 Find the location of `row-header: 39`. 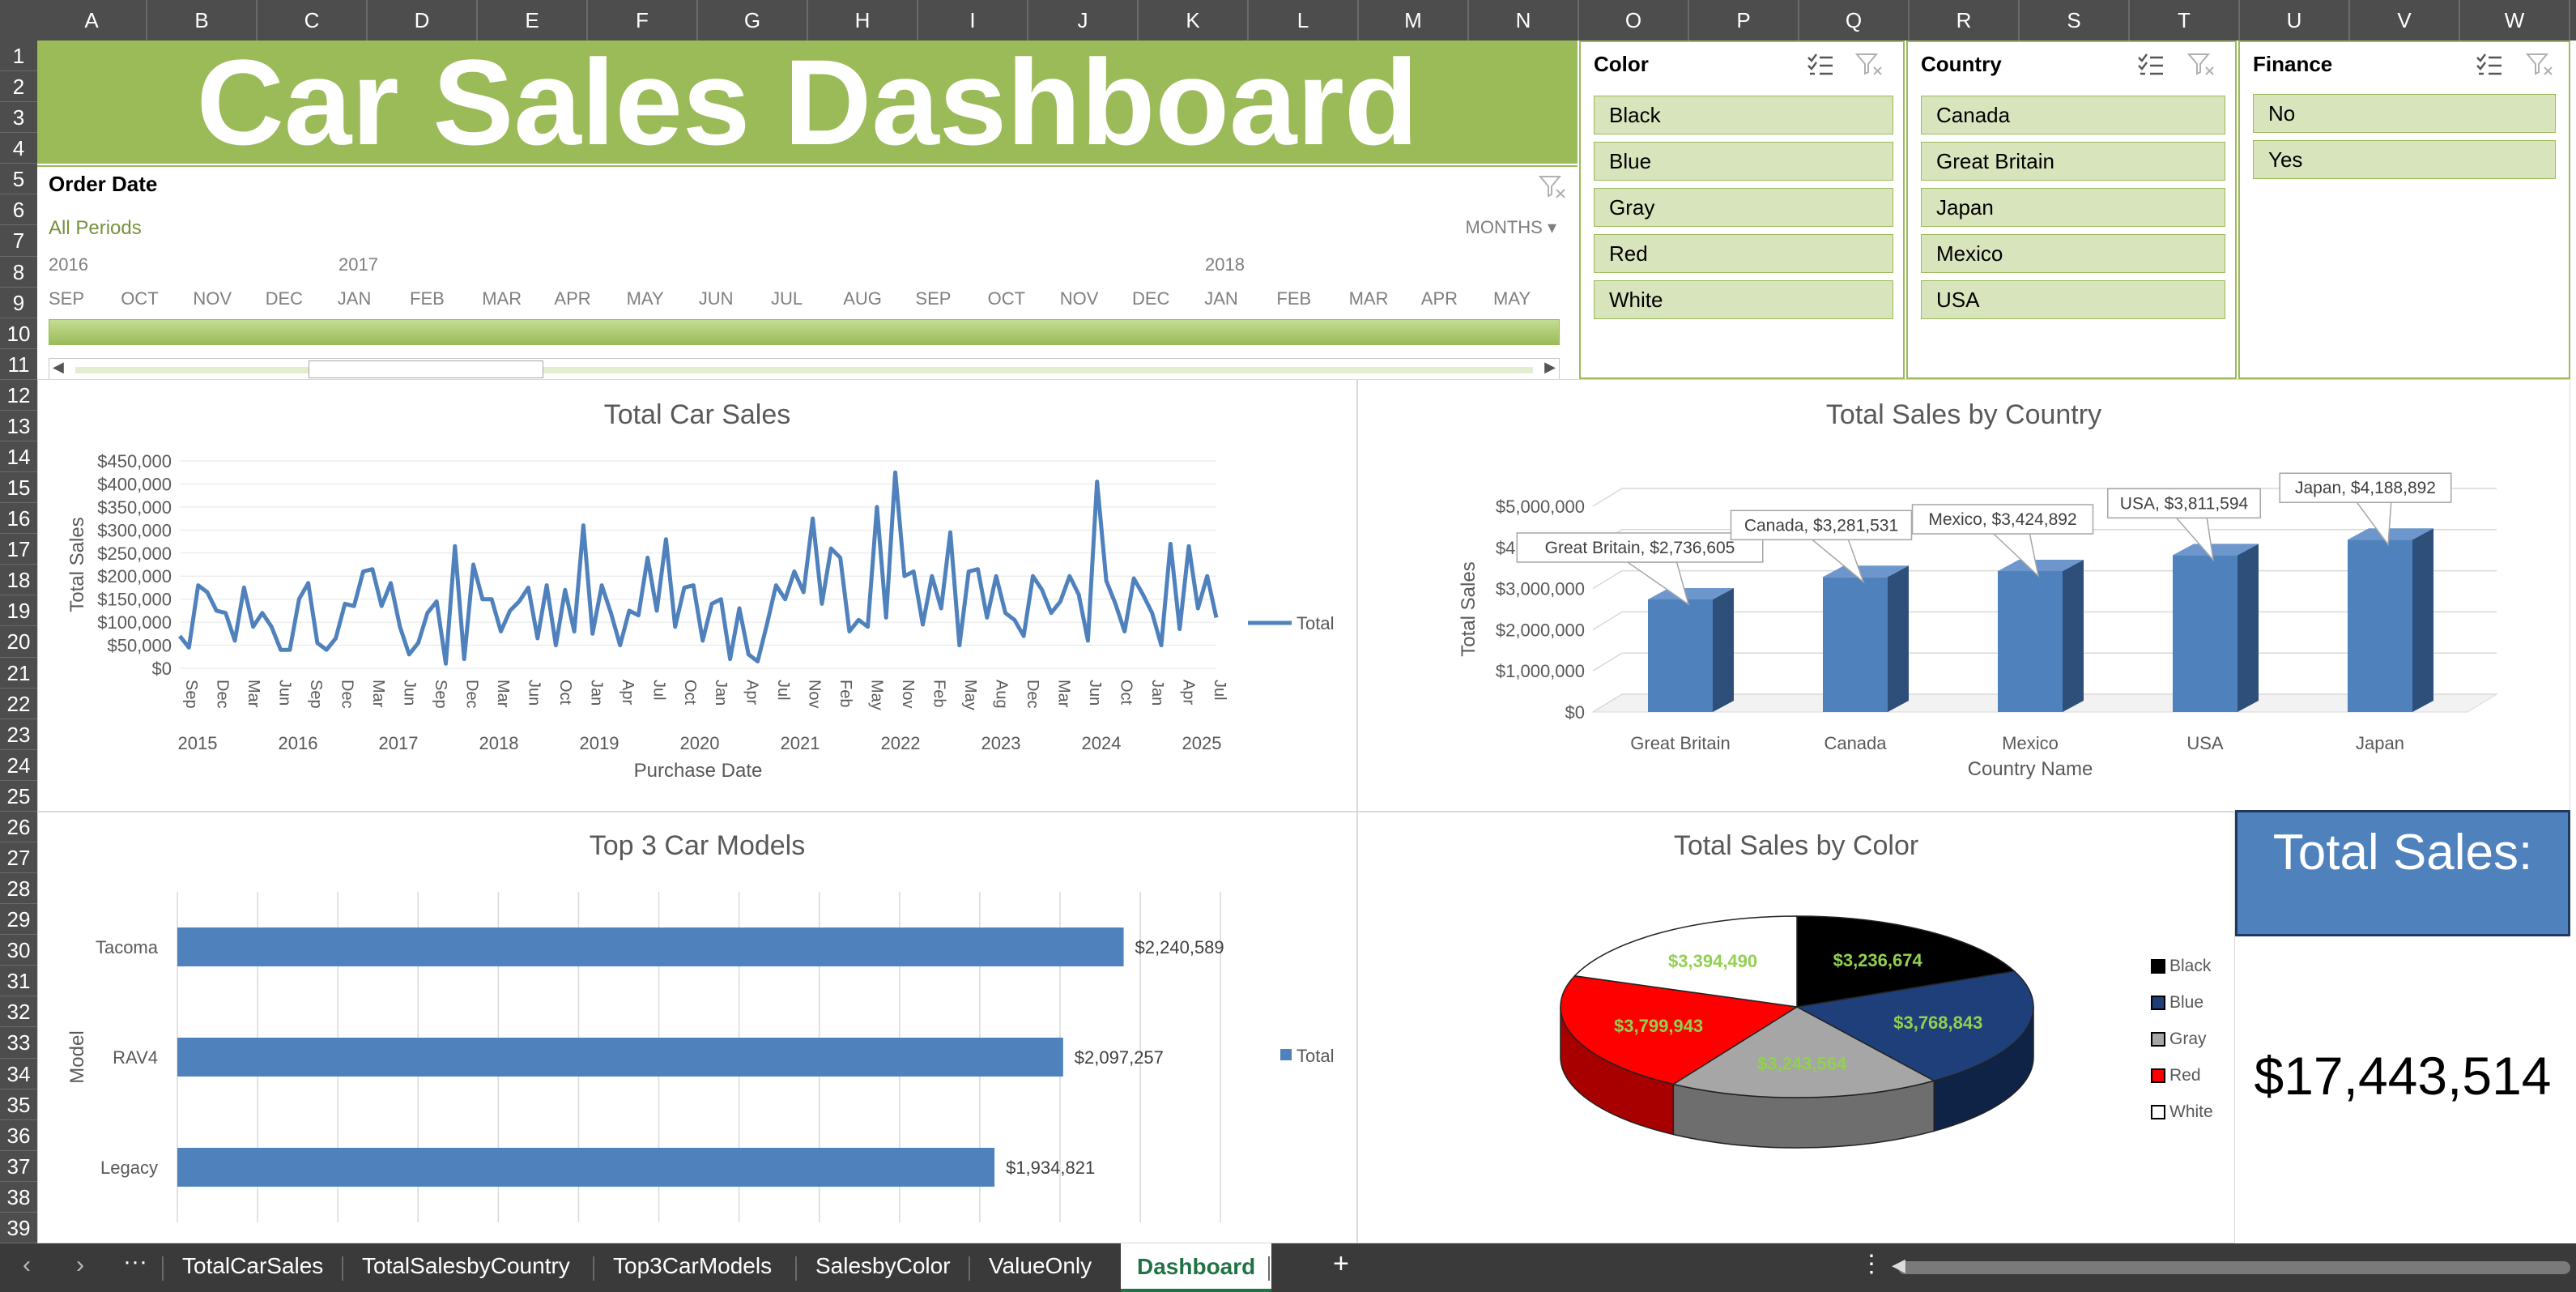

row-header: 39 is located at coordinates (18, 1228).